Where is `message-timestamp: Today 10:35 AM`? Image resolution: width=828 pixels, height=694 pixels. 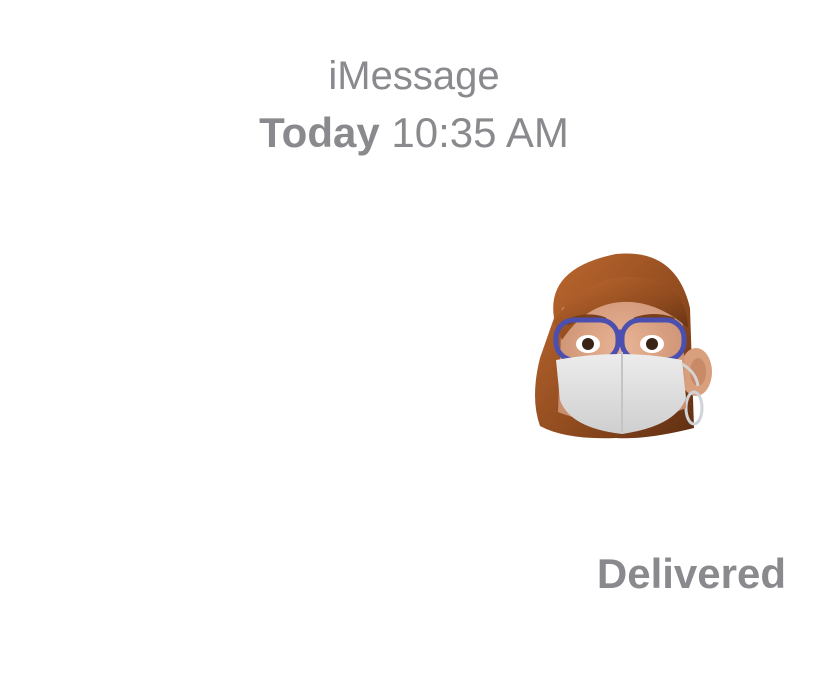 message-timestamp: Today 10:35 AM is located at coordinates (414, 133).